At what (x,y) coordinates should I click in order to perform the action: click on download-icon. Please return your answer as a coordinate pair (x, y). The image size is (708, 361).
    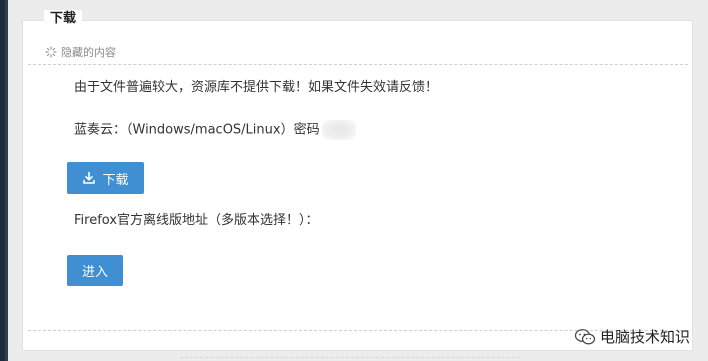
    Looking at the image, I should click on (89, 177).